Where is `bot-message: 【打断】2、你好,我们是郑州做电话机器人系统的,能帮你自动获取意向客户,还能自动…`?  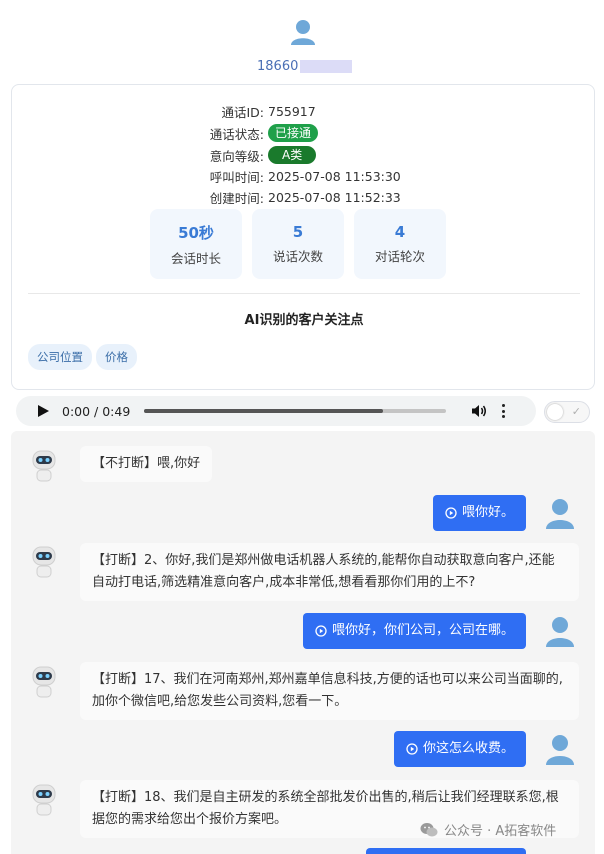
bot-message: 【打断】2、你好,我们是郑州做电话机器人系统的,能帮你自动获取意向客户,还能自动… is located at coordinates (329, 572).